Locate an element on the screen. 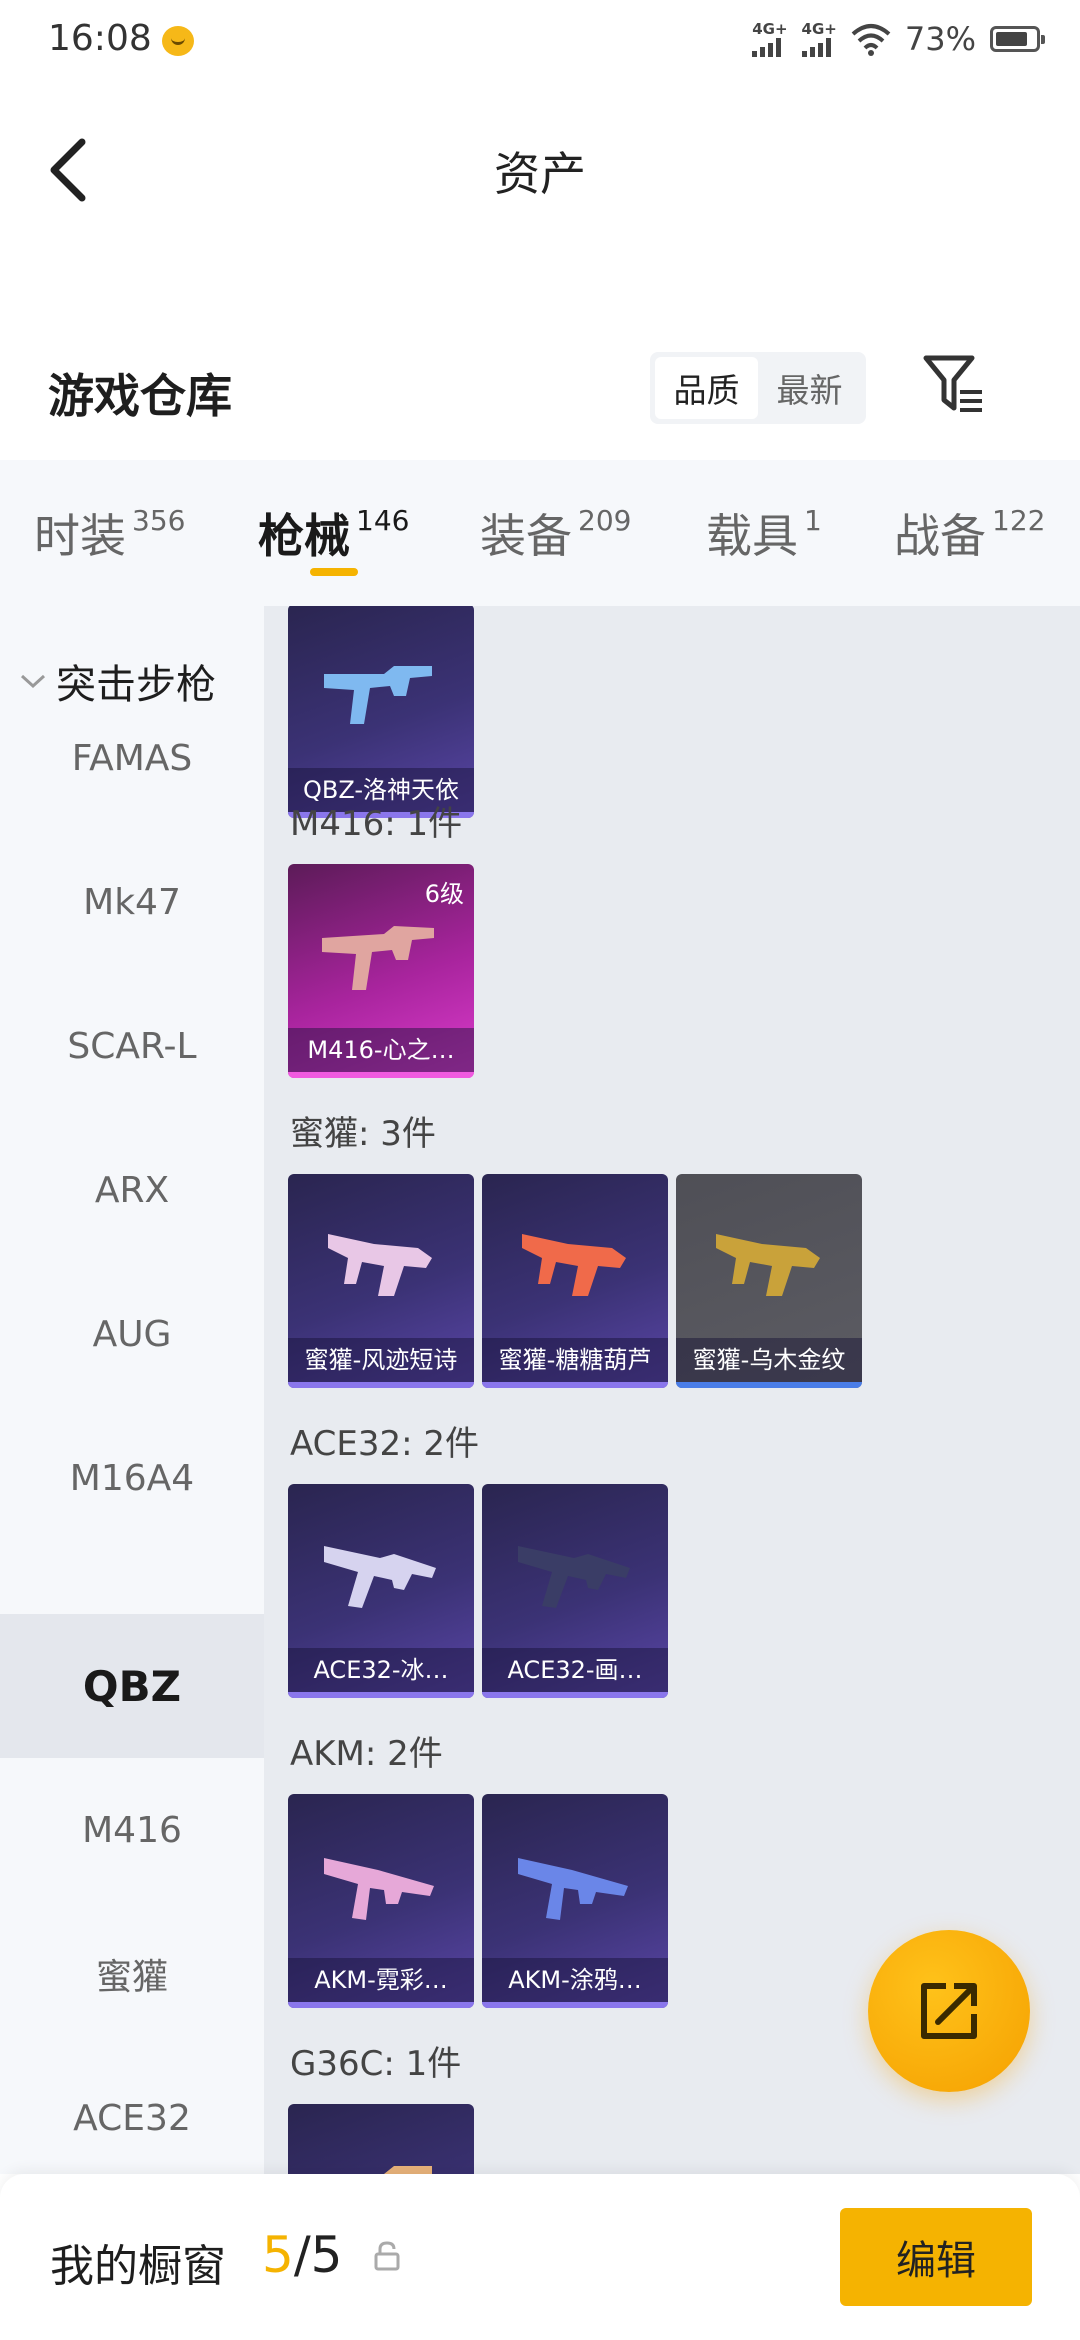 The height and width of the screenshot is (2340, 1080). sidebar-item-ace32: ACE32 is located at coordinates (132, 2110).